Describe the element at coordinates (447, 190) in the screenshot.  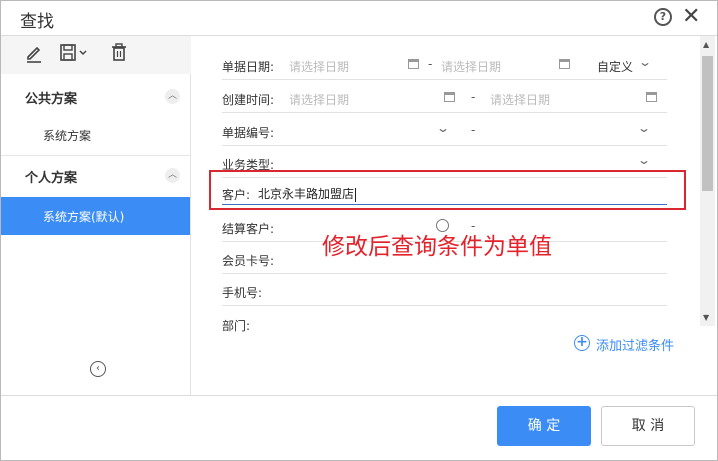
I see `highlight-box` at that location.